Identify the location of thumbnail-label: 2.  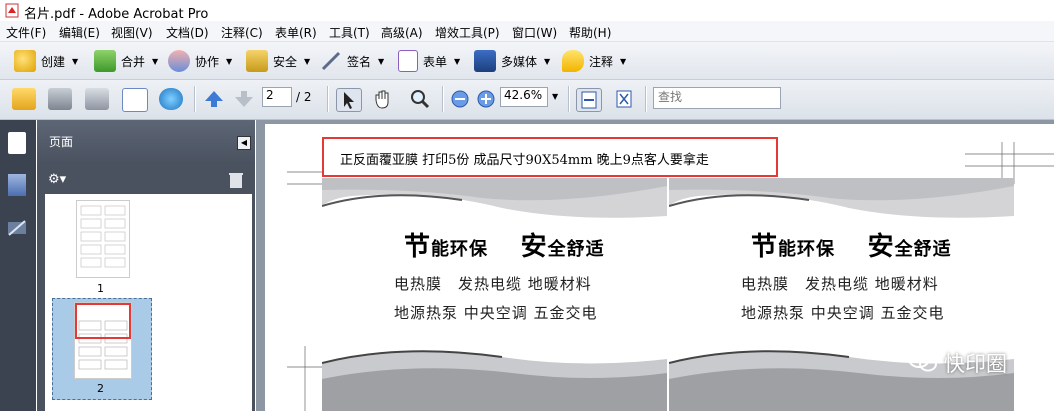
(100, 388).